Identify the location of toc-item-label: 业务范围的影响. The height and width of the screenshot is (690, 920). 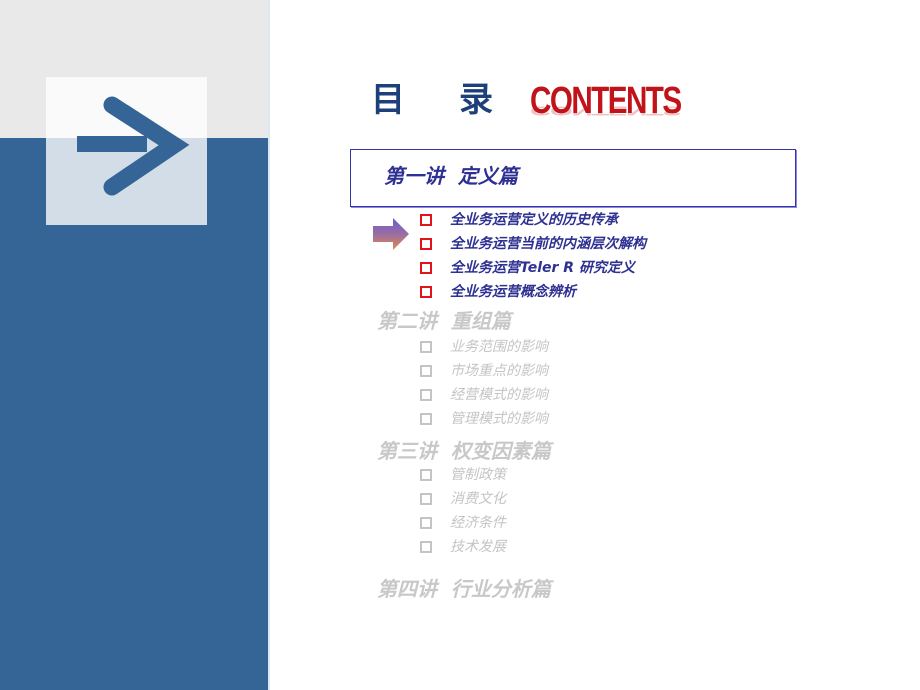
(499, 347).